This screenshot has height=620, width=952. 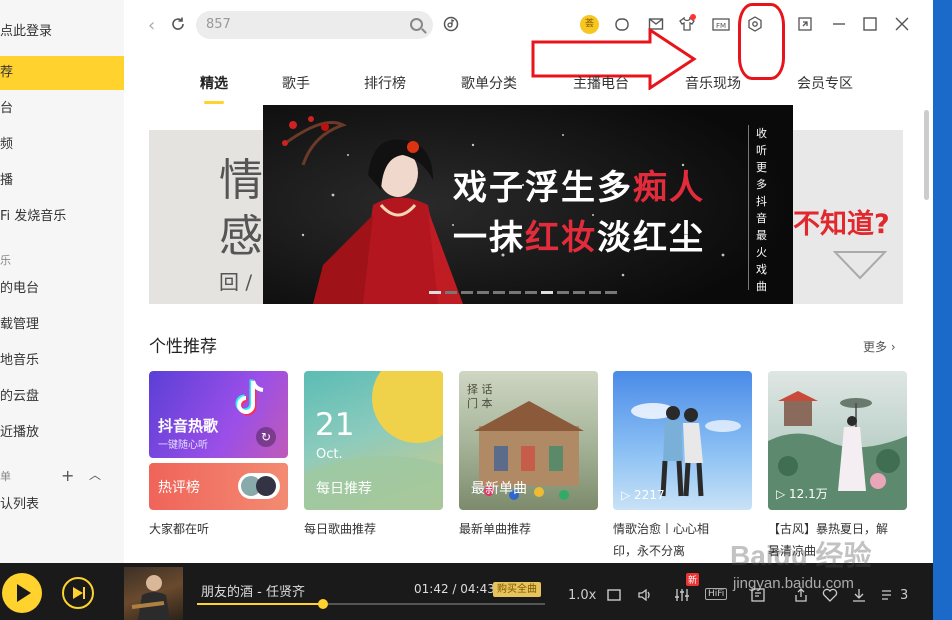 I want to click on desktop-background, so click(x=942, y=310).